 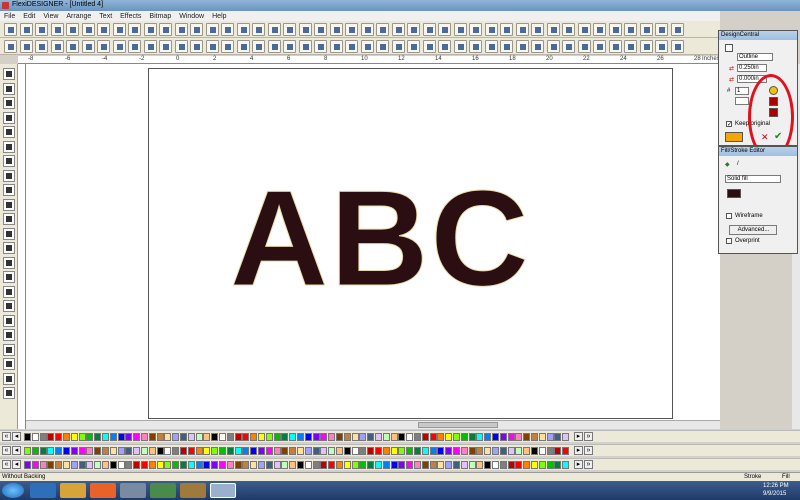 I want to click on menu-edit: Edit, so click(x=29, y=16).